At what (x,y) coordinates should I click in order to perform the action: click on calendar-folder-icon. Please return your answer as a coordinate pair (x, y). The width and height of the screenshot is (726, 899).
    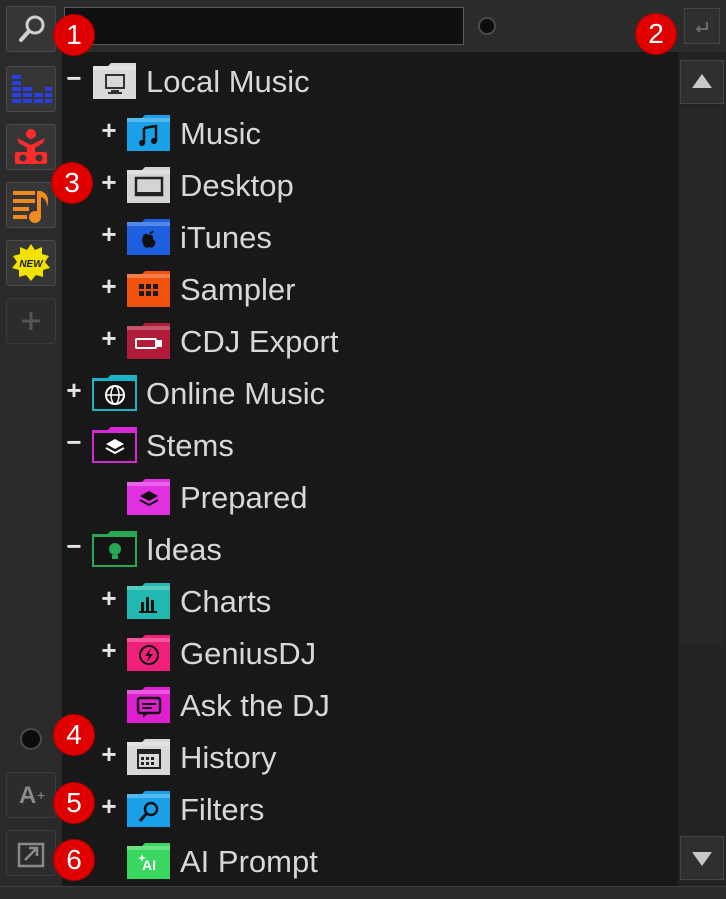
    Looking at the image, I should click on (149, 757).